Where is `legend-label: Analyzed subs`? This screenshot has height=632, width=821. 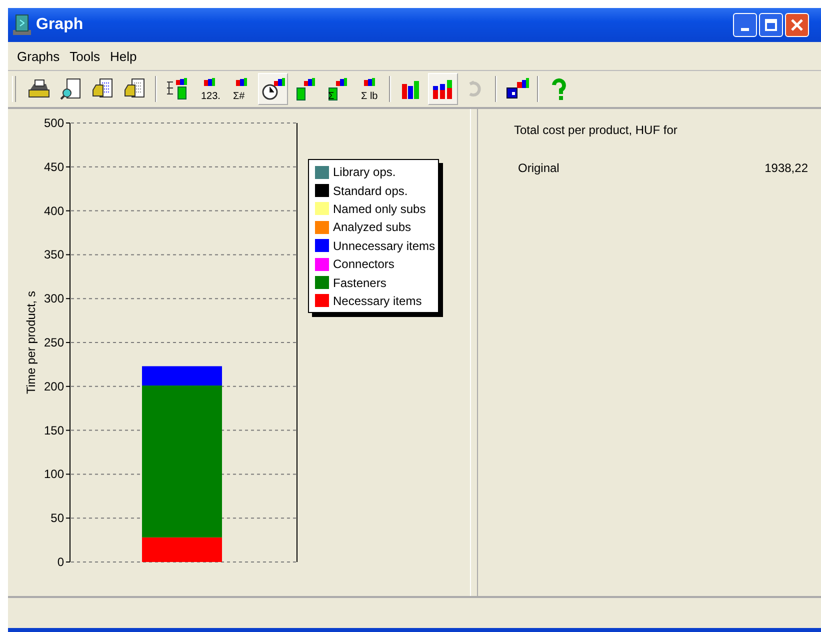
legend-label: Analyzed subs is located at coordinates (372, 227).